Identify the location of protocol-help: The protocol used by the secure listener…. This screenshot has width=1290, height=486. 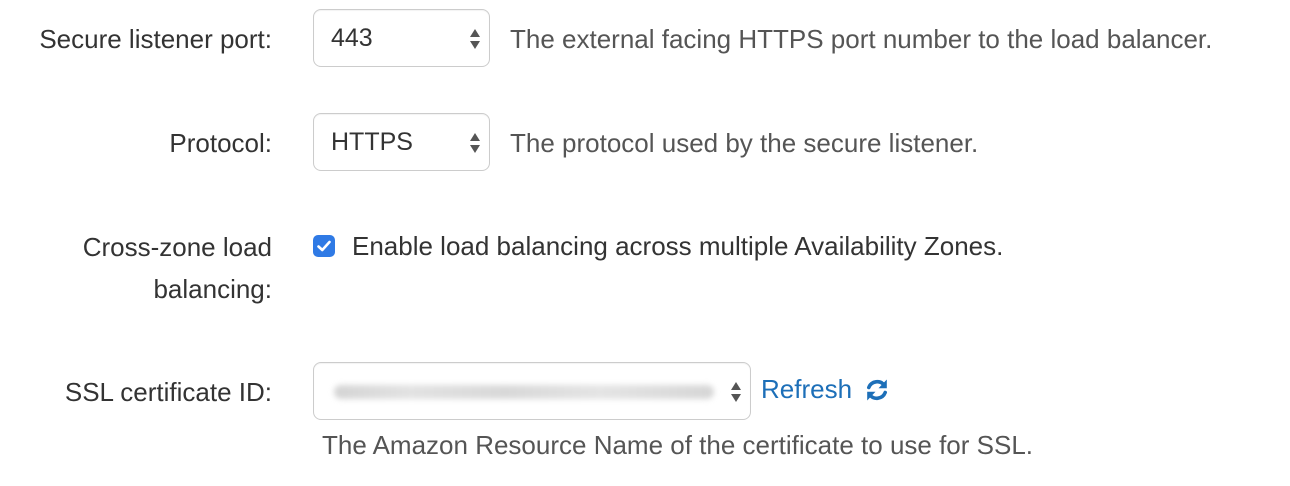
(744, 143).